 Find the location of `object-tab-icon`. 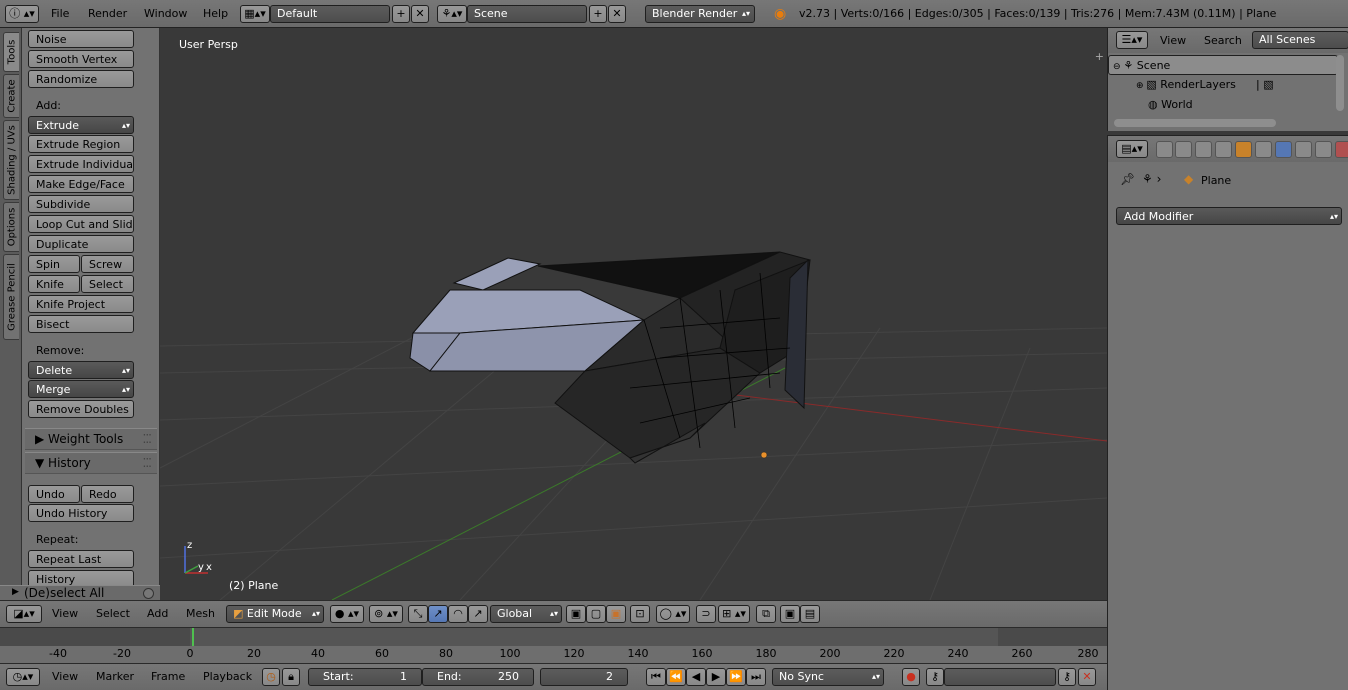

object-tab-icon is located at coordinates (1243, 149).